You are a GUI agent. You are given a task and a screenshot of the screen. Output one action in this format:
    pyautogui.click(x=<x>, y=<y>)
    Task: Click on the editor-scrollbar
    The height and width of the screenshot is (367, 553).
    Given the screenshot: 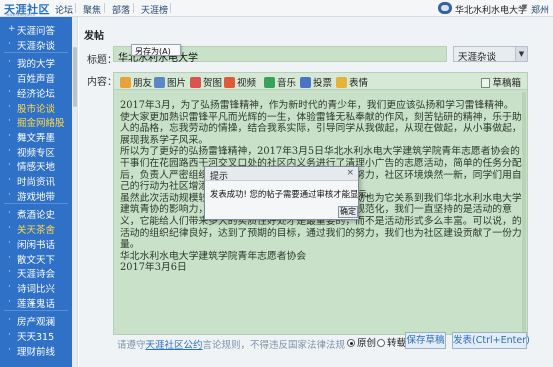 What is the action you would take?
    pyautogui.click(x=524, y=212)
    